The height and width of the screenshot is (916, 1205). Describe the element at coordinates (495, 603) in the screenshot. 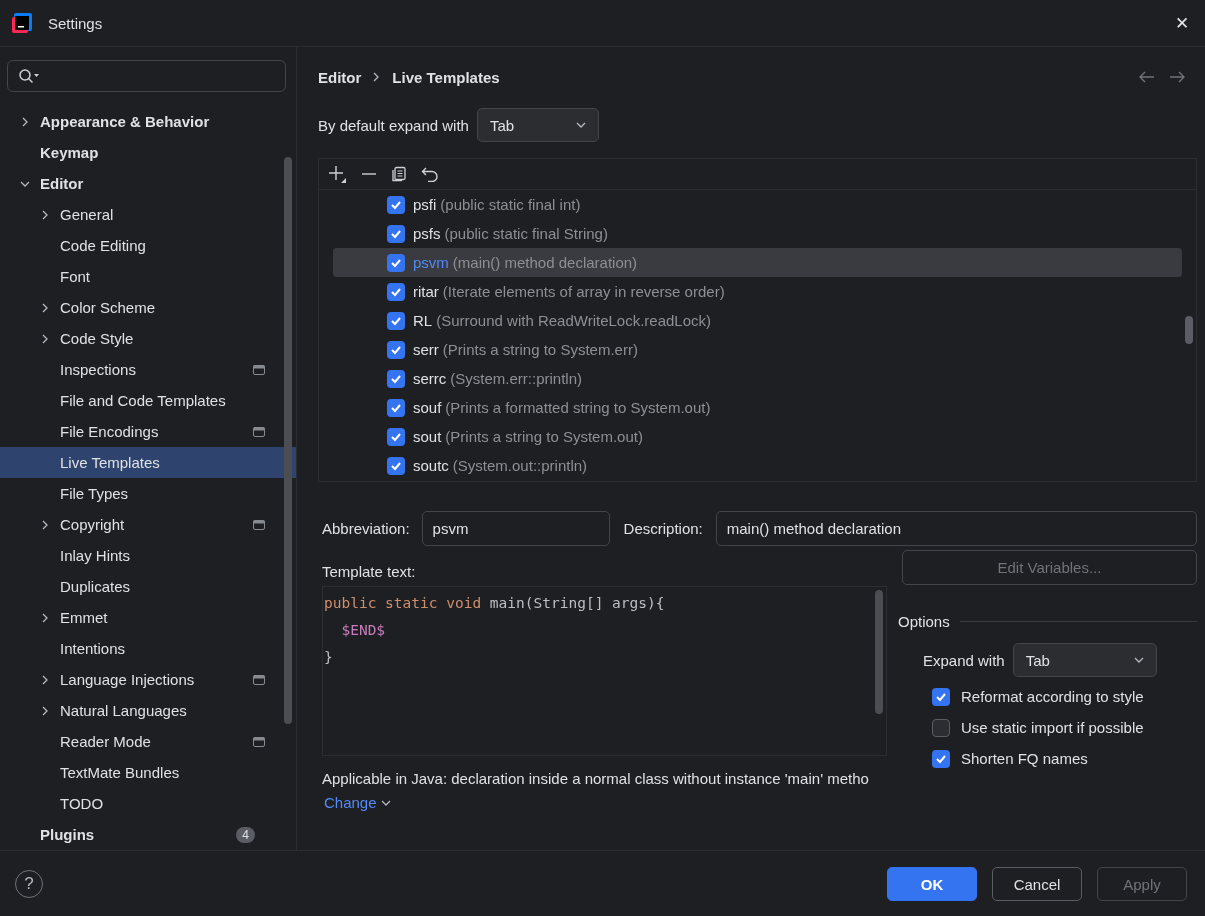

I see `code-line: public static void main(String[] args){` at that location.